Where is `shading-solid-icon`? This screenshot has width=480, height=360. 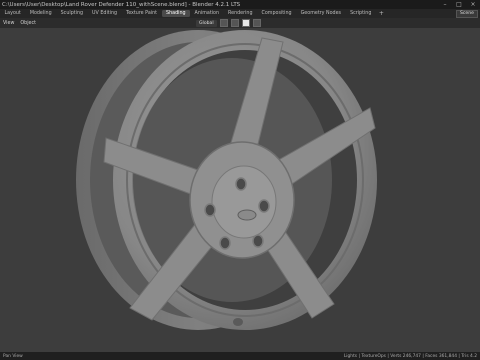 shading-solid-icon is located at coordinates (245, 23).